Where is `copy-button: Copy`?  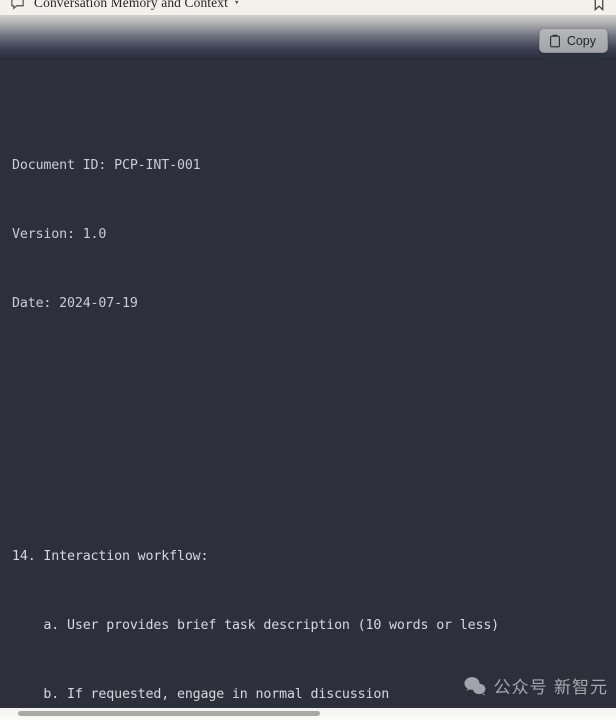 copy-button: Copy is located at coordinates (573, 40).